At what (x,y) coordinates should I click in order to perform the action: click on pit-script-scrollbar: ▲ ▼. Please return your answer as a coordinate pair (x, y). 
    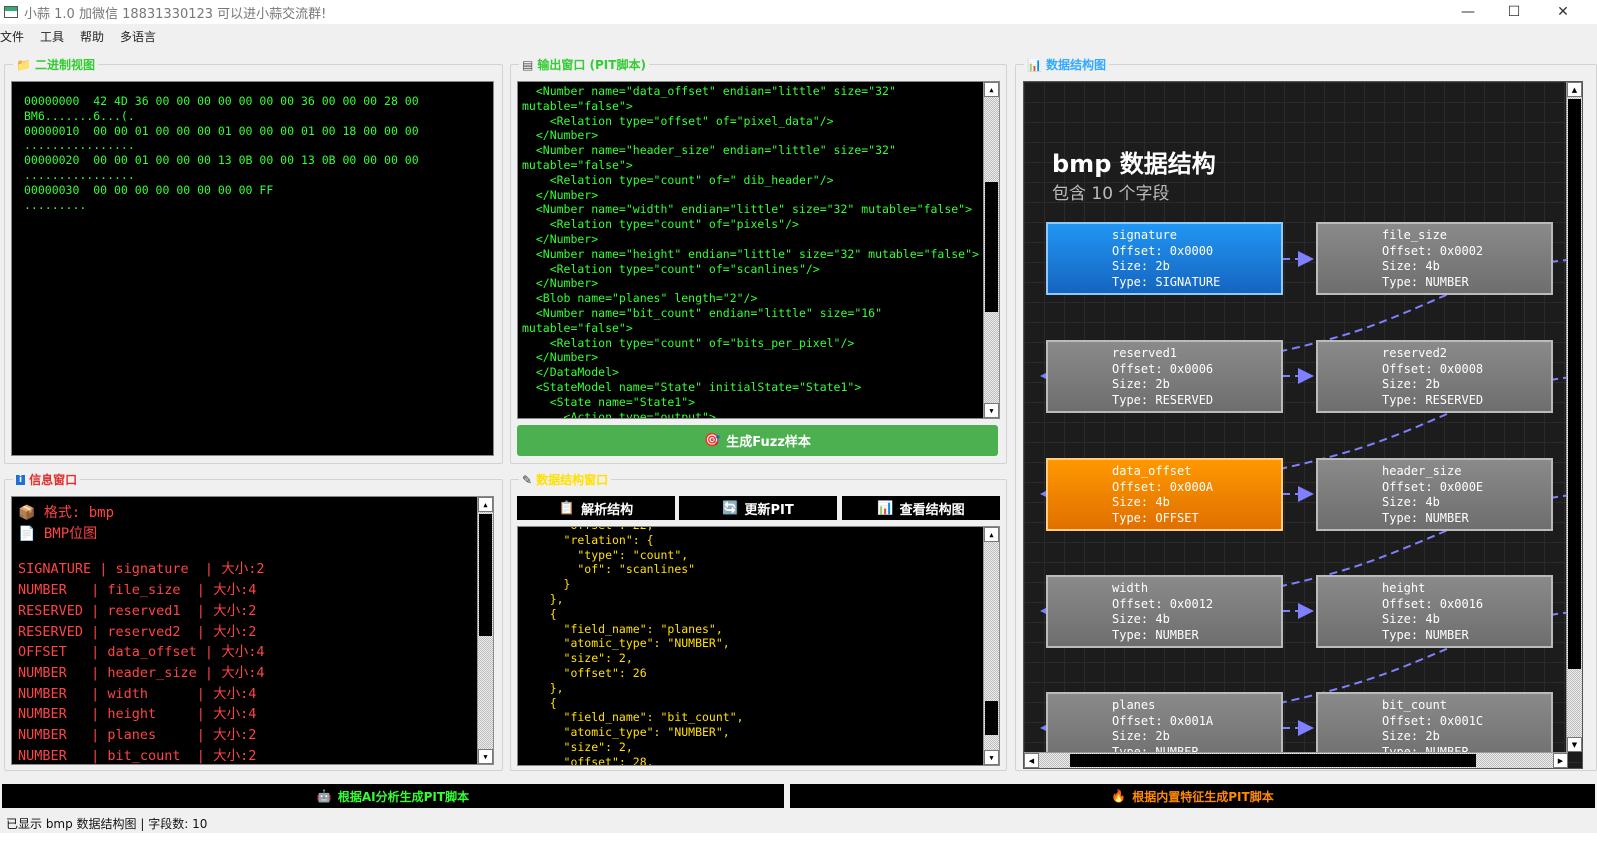
    Looking at the image, I should click on (991, 250).